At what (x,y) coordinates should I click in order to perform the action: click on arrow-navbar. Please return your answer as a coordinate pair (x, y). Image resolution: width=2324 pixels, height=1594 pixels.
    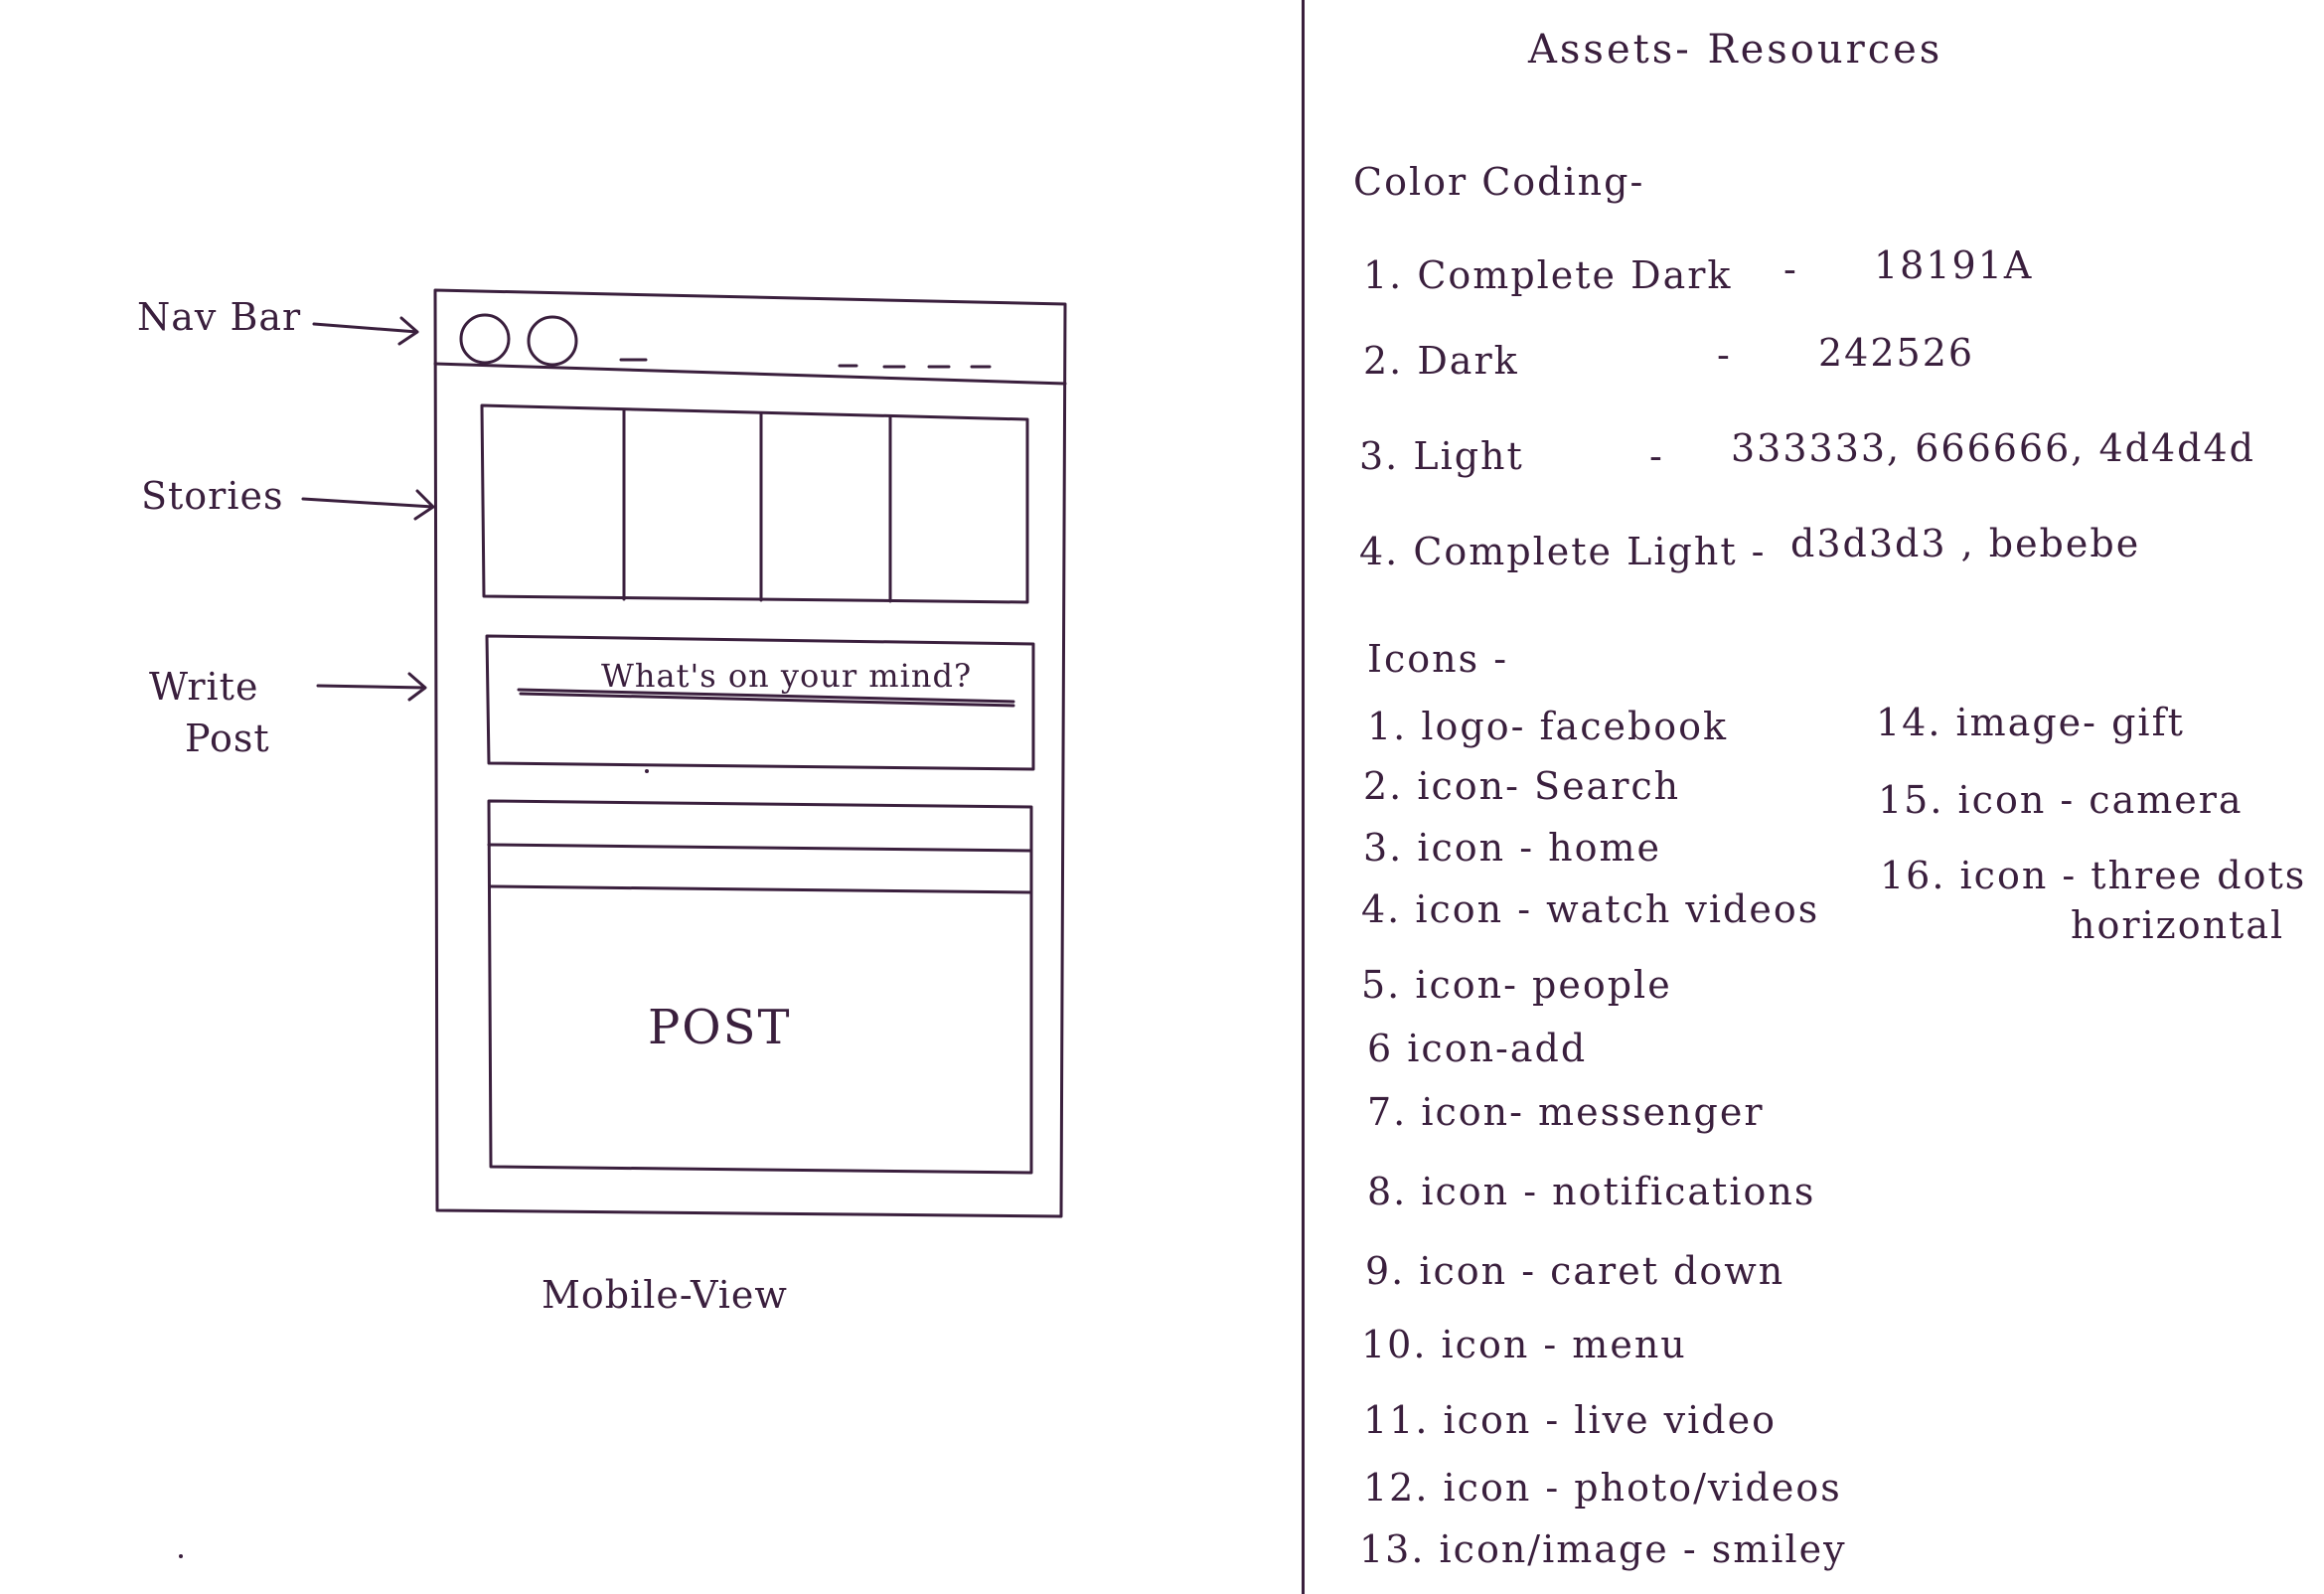
    Looking at the image, I should click on (365, 331).